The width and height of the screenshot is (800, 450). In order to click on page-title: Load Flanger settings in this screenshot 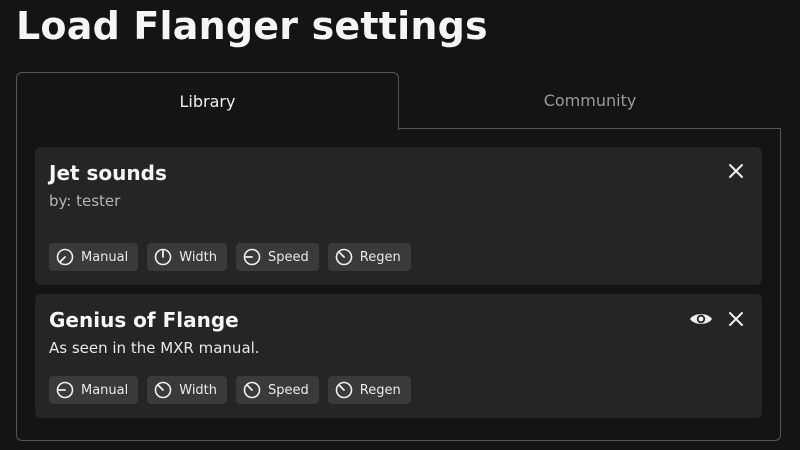, I will do `click(252, 26)`.